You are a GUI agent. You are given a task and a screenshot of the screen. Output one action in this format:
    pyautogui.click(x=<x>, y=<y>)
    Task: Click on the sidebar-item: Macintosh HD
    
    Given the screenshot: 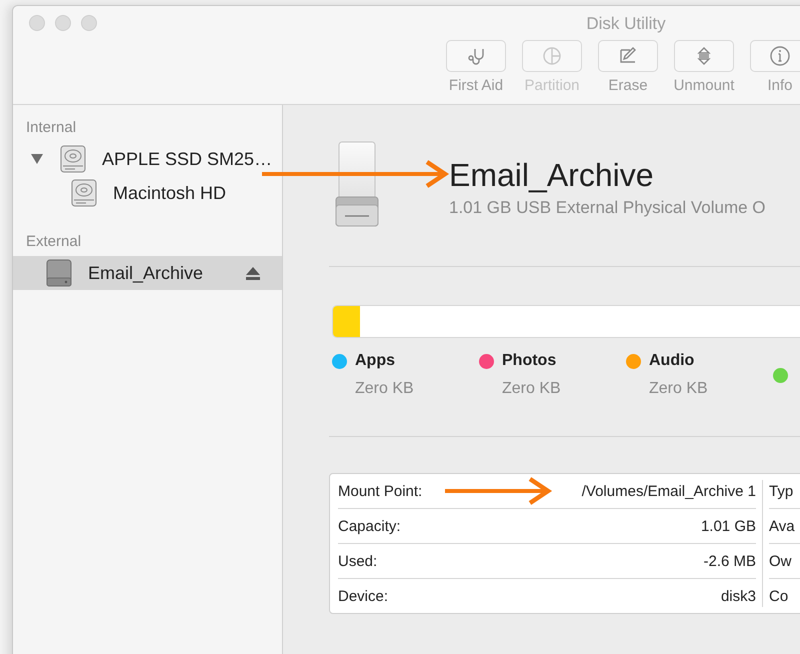 What is the action you would take?
    pyautogui.click(x=147, y=193)
    